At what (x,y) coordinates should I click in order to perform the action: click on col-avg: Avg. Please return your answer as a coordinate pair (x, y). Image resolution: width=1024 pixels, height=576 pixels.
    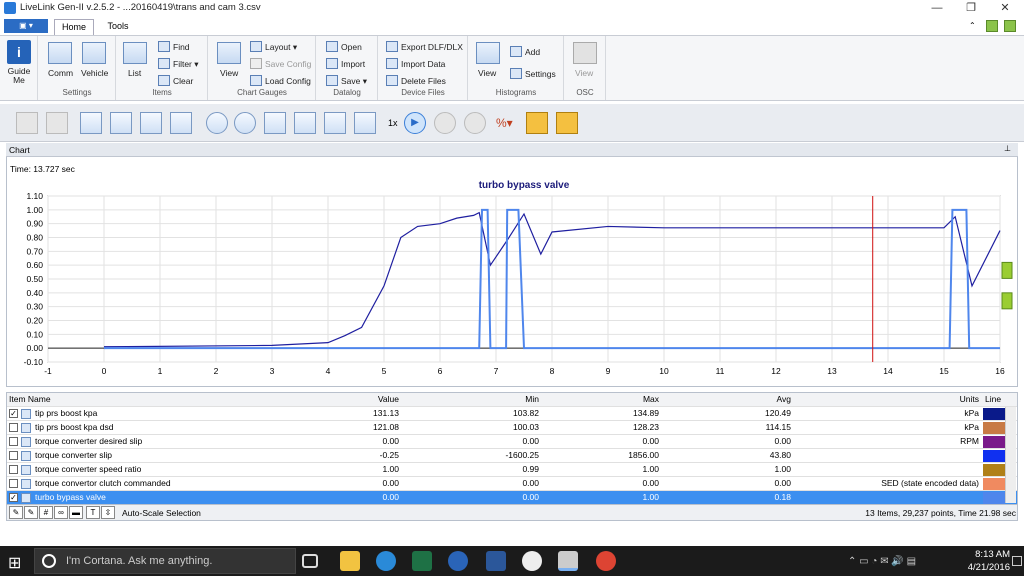
    Looking at the image, I should click on (745, 399).